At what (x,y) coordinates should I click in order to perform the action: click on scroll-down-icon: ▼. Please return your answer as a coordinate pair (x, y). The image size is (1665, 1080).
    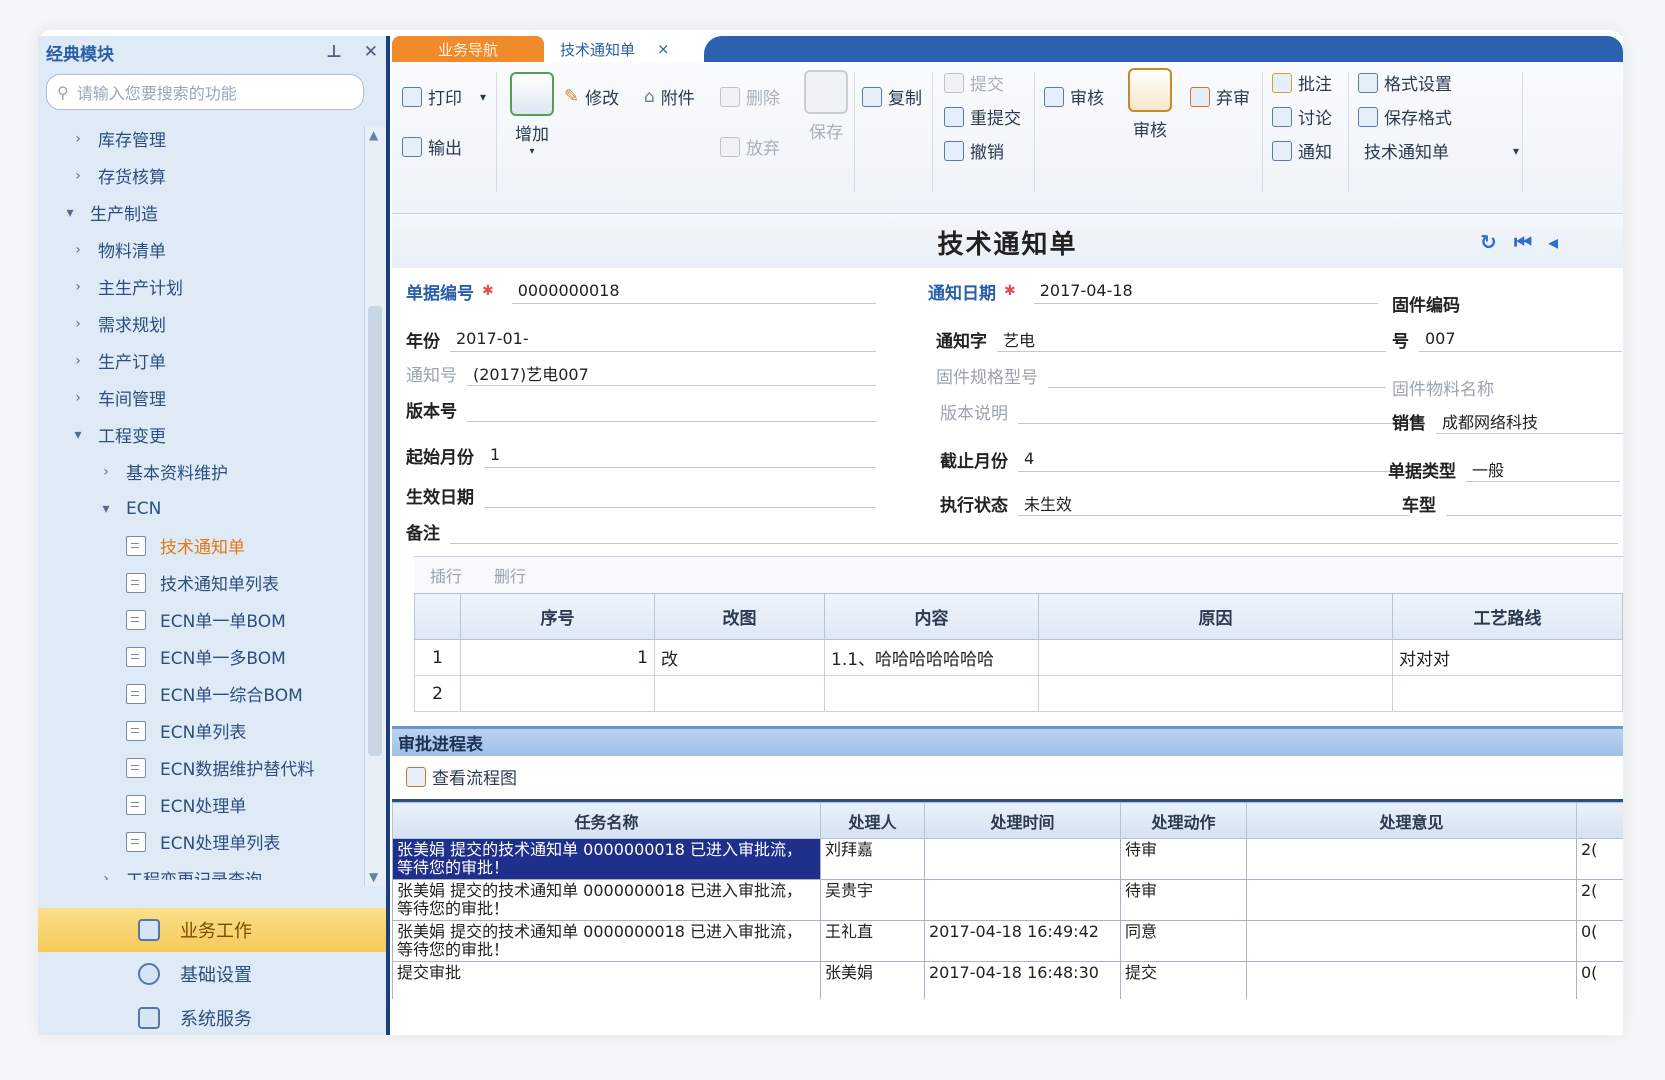
    Looking at the image, I should click on (373, 877).